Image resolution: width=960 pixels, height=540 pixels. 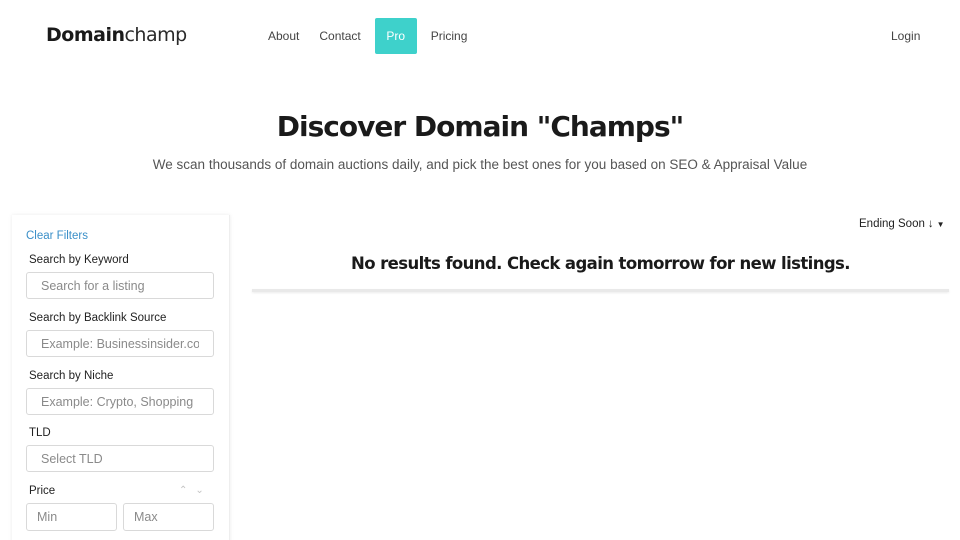 I want to click on logo-bold-text: Domain, so click(x=85, y=35).